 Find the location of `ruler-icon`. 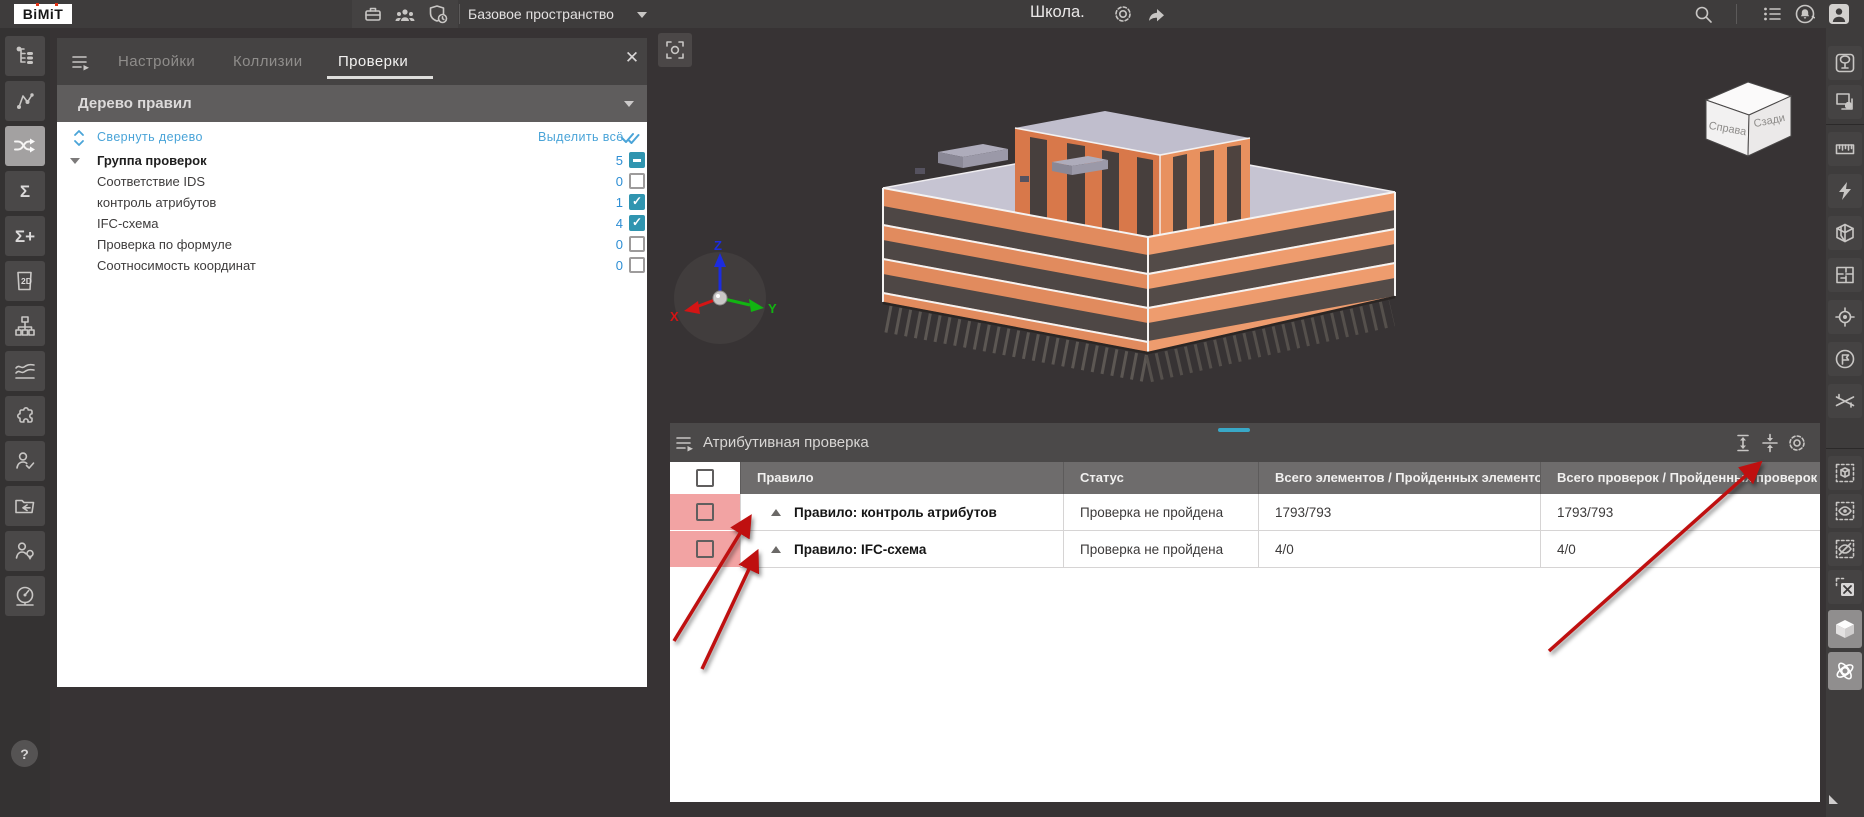

ruler-icon is located at coordinates (1845, 149).